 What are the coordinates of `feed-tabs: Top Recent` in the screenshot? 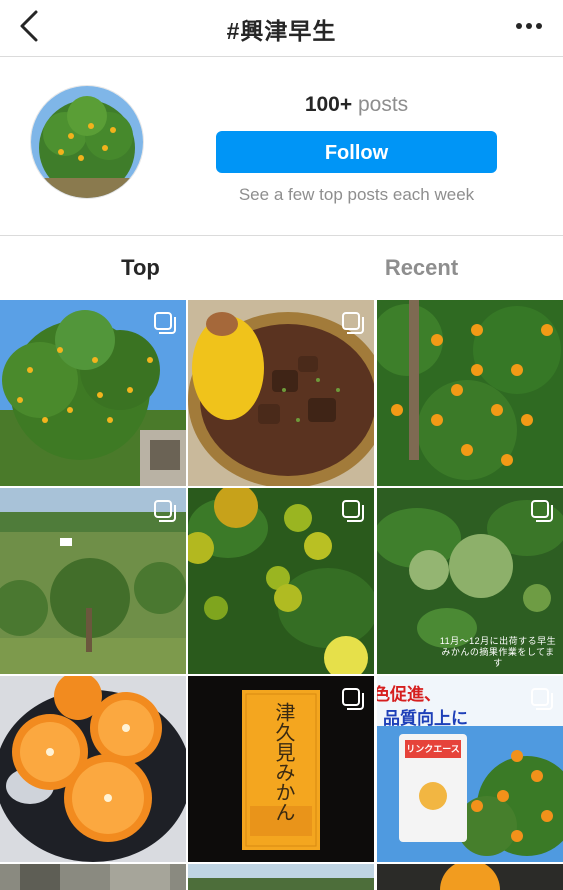 It's located at (281, 267).